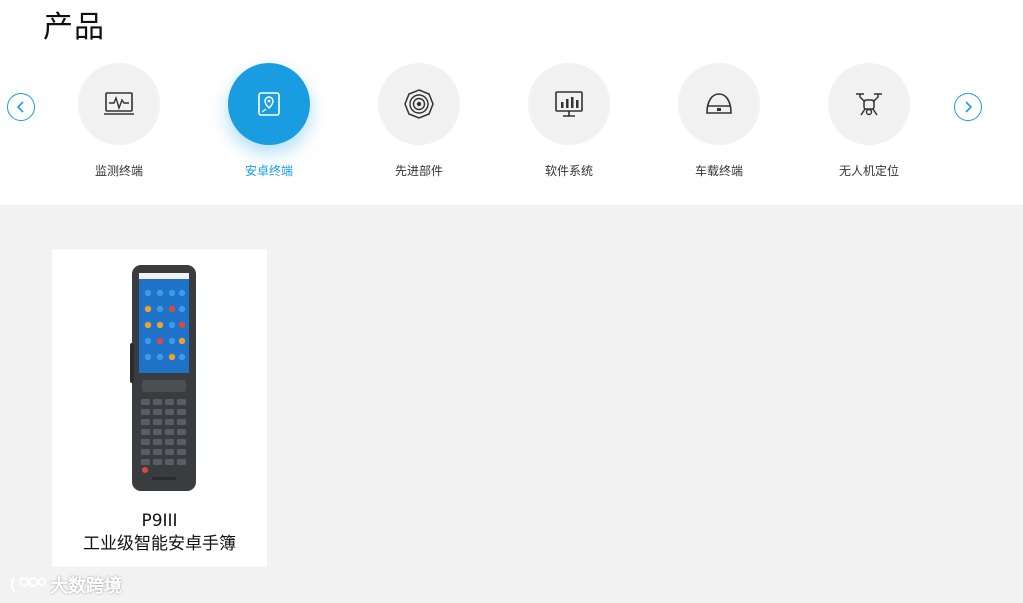 The width and height of the screenshot is (1023, 603). What do you see at coordinates (268, 171) in the screenshot?
I see `category-label: 安卓终端` at bounding box center [268, 171].